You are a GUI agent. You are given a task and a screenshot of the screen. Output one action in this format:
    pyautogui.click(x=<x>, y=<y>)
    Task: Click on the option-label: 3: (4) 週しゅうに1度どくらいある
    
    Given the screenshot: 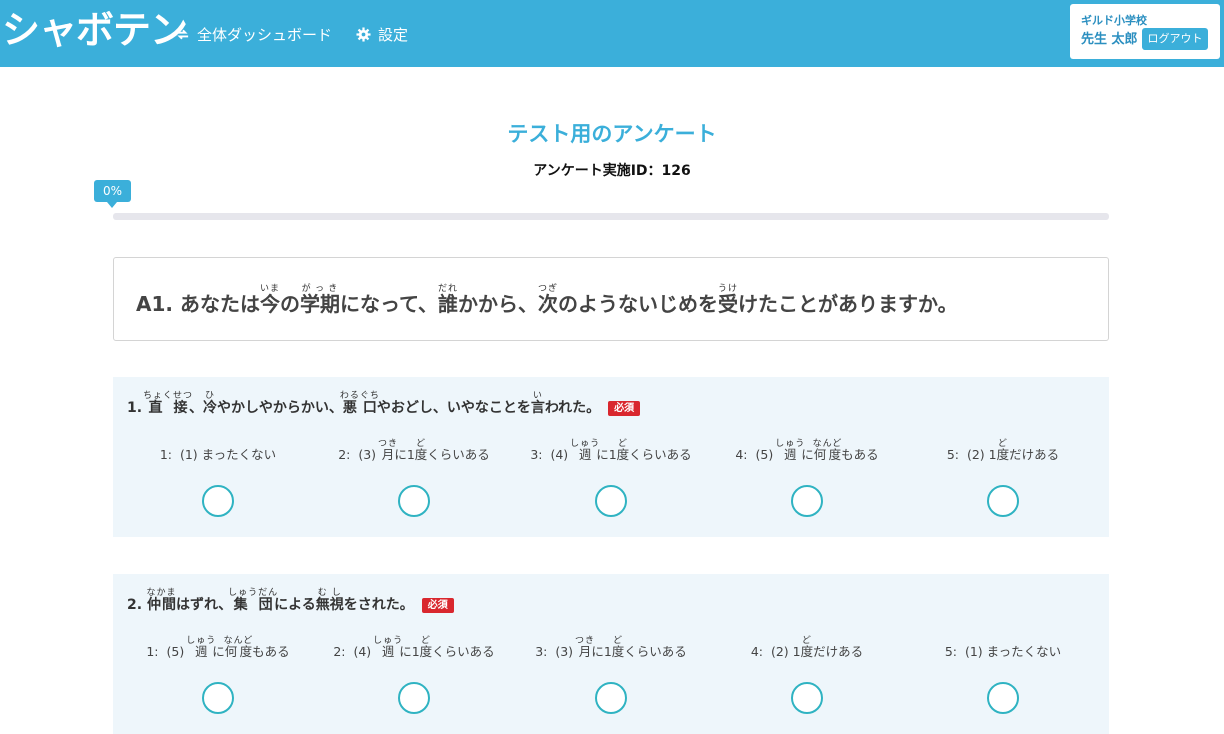 What is the action you would take?
    pyautogui.click(x=611, y=450)
    